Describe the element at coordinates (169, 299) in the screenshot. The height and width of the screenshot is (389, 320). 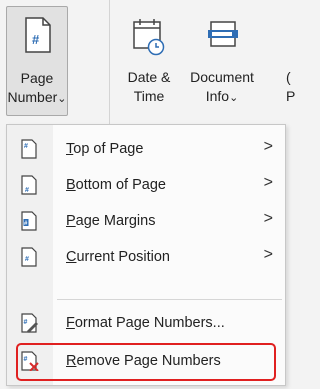
I see `menu-separator` at that location.